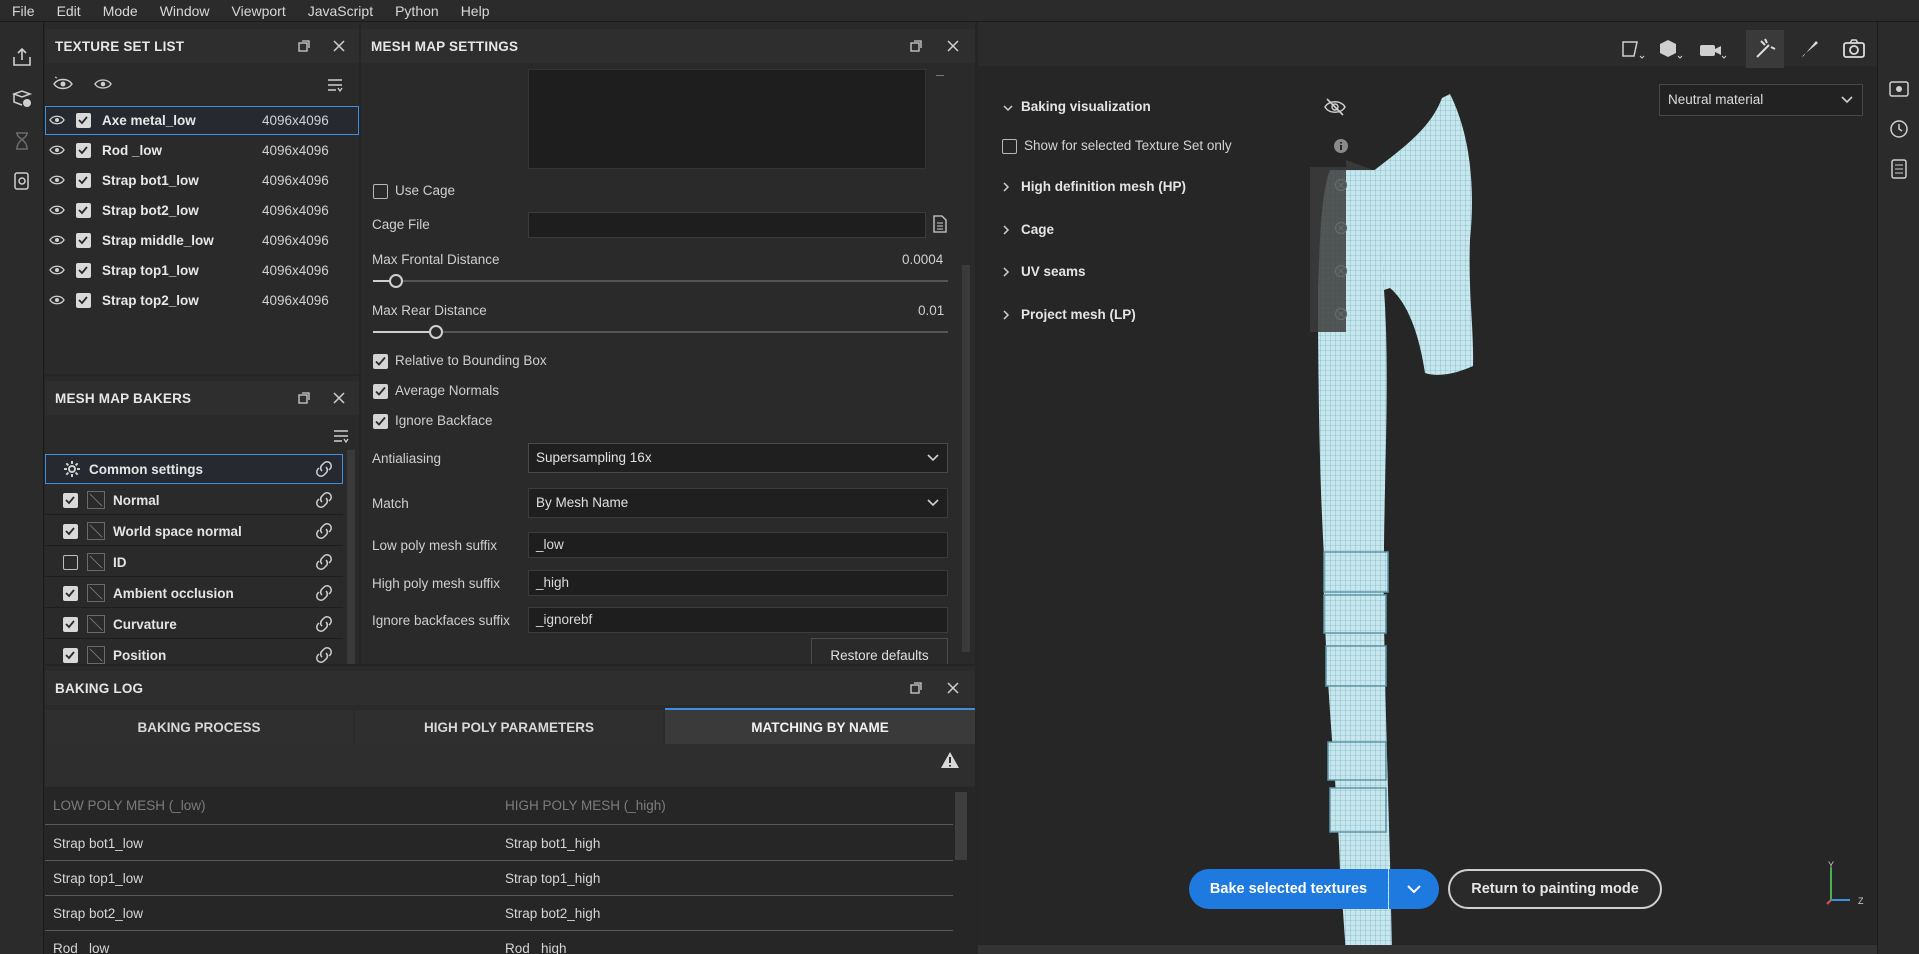 The width and height of the screenshot is (1919, 954). Describe the element at coordinates (738, 545) in the screenshot. I see `low-suffix-input: _low` at that location.